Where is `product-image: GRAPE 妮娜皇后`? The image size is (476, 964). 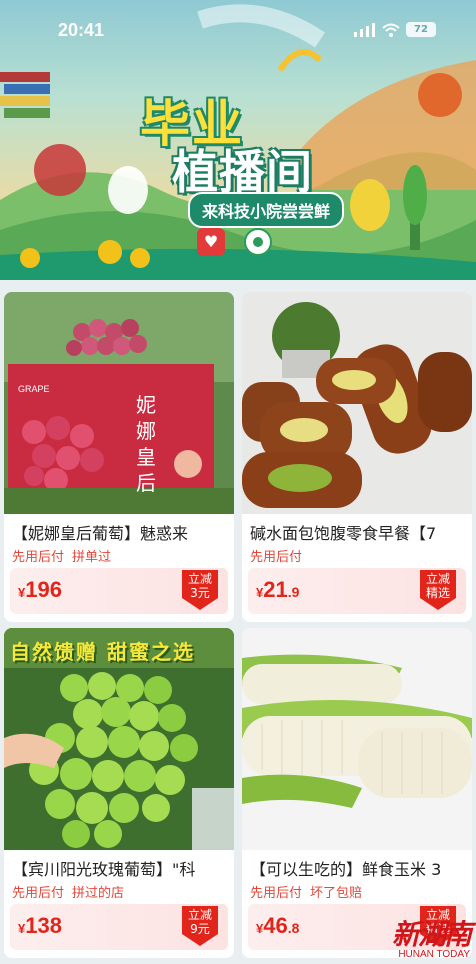 product-image: GRAPE 妮娜皇后 is located at coordinates (119, 403).